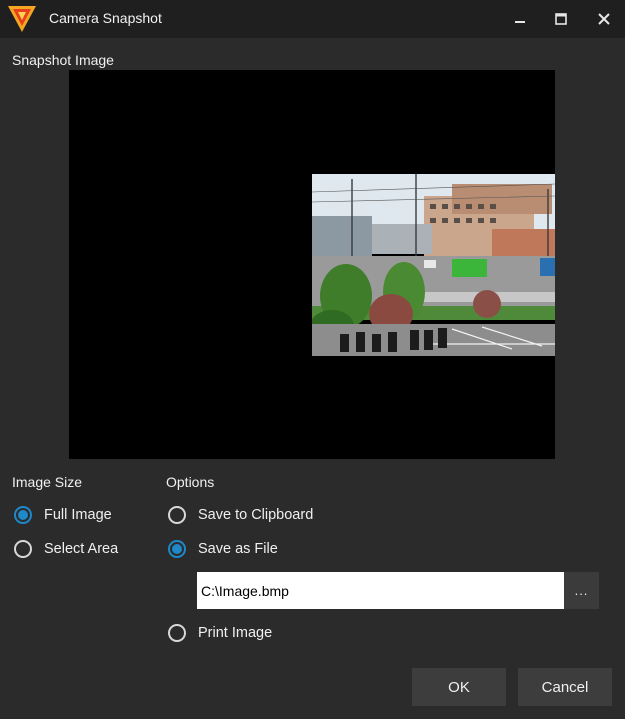 The image size is (625, 719). I want to click on cancel-button: Cancel, so click(565, 687).